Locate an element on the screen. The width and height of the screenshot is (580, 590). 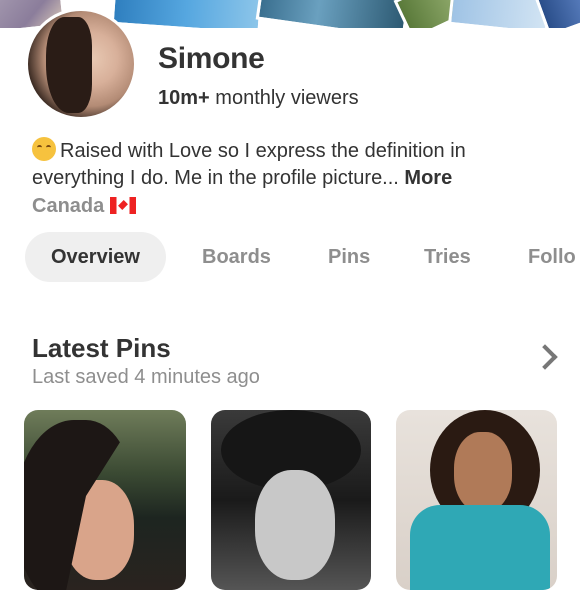
location-text: Canada is located at coordinates (68, 206).